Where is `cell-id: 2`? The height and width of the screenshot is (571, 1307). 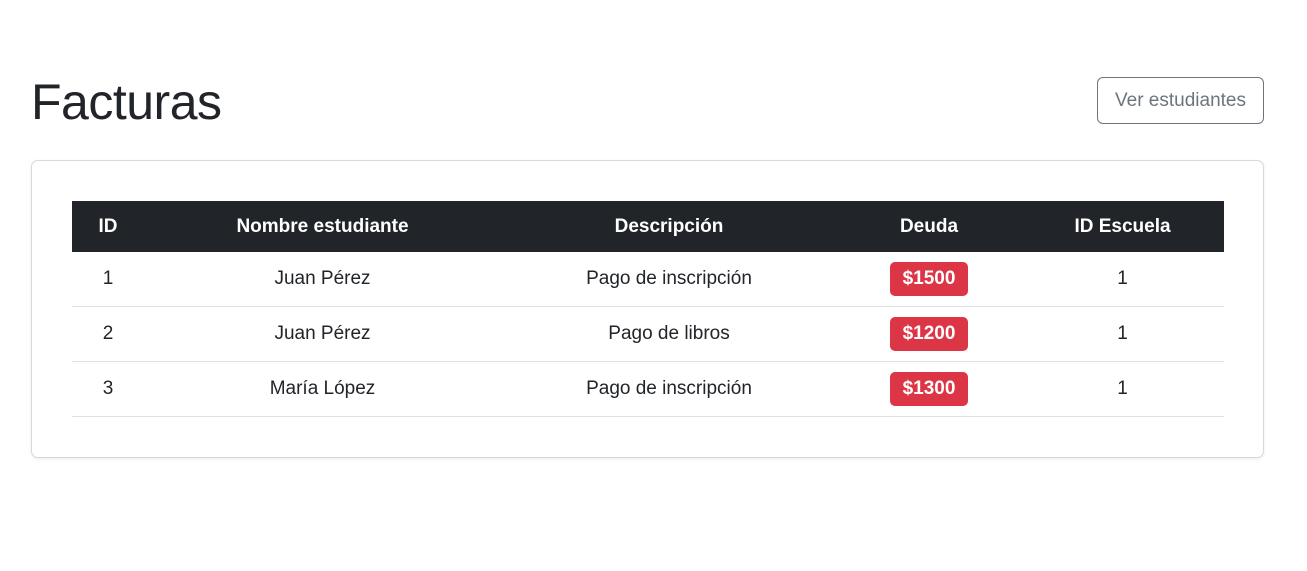 cell-id: 2 is located at coordinates (108, 334).